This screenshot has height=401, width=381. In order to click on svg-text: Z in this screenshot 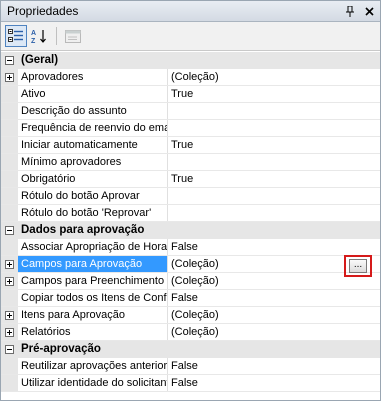, I will do `click(33, 41)`.